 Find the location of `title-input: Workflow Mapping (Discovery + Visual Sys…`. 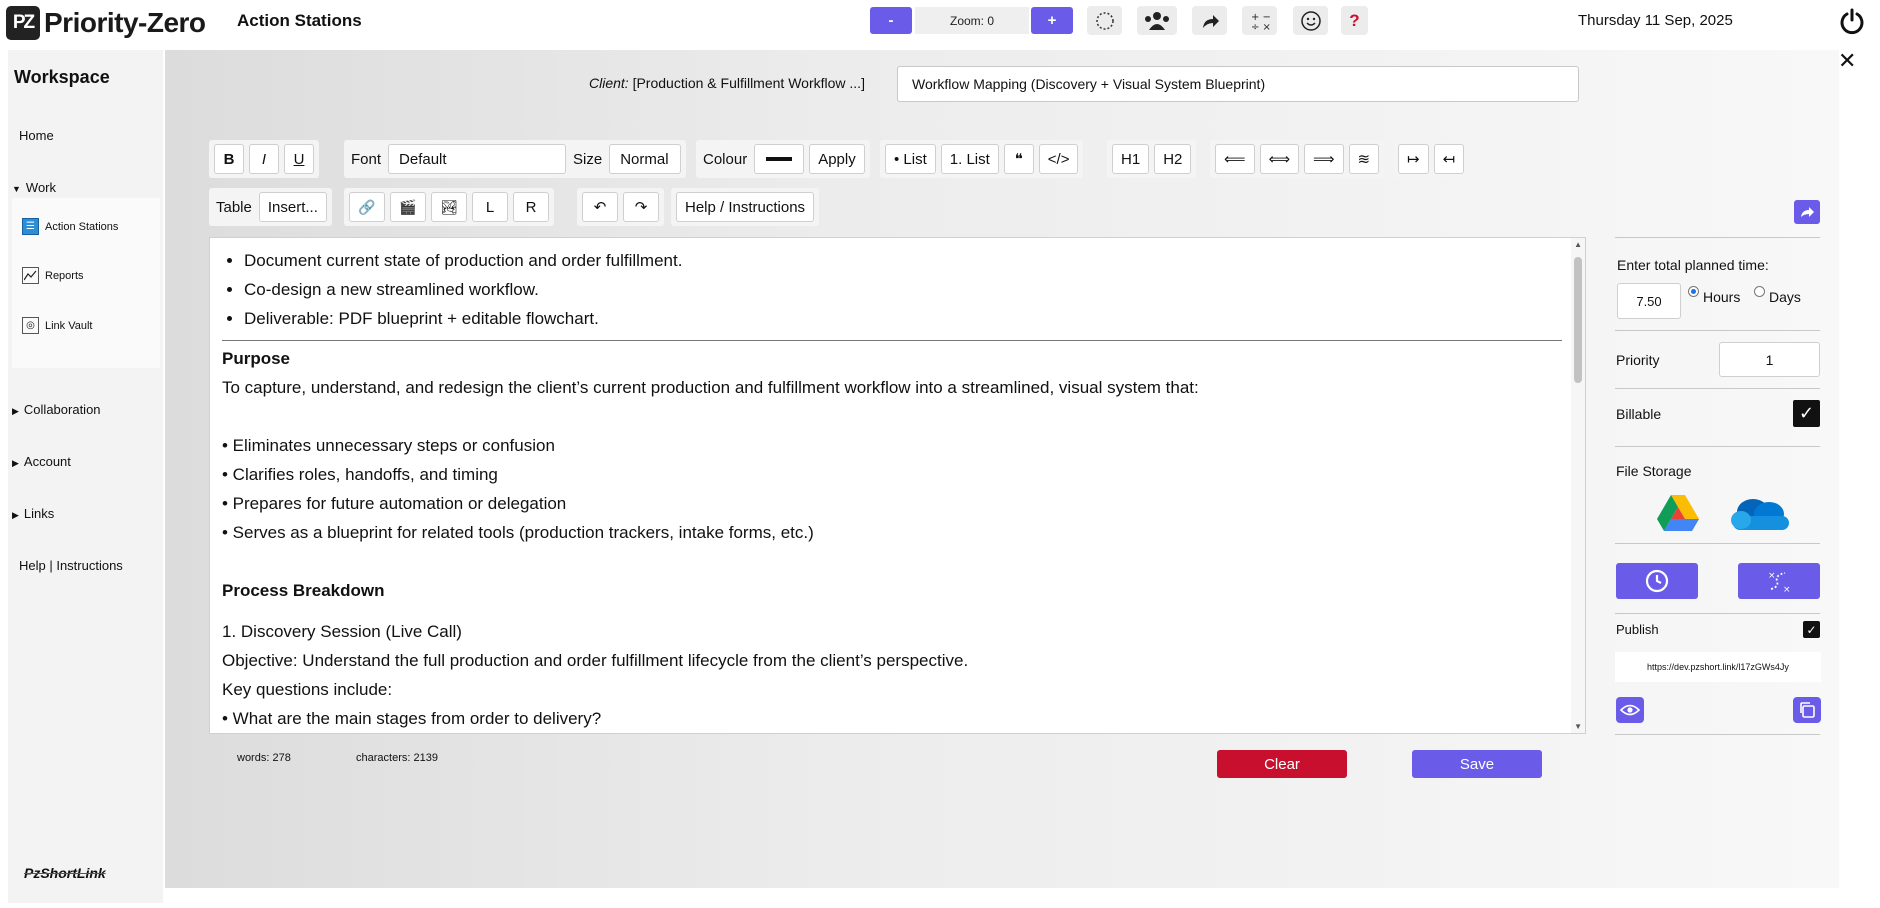

title-input: Workflow Mapping (Discovery + Visual Sys… is located at coordinates (1238, 84).